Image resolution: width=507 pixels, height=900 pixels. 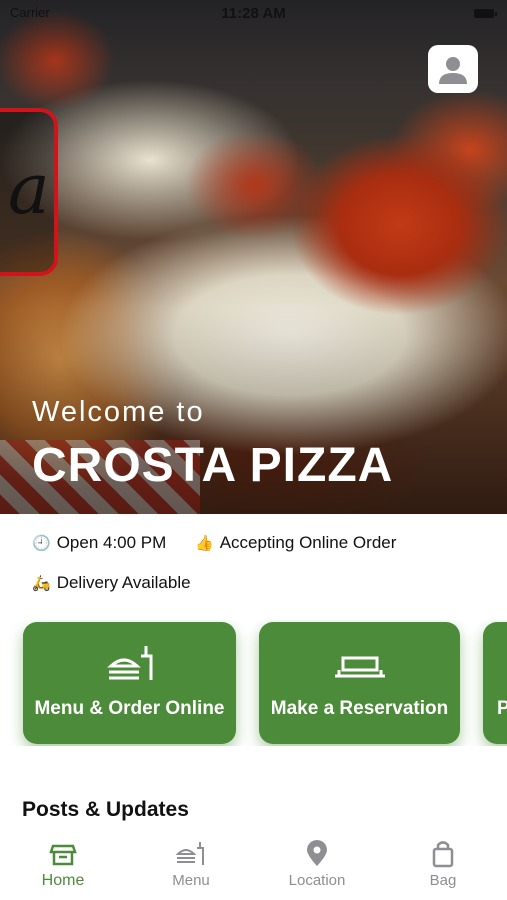 I want to click on status-bar: Carrier 11:28 AM, so click(x=253, y=14).